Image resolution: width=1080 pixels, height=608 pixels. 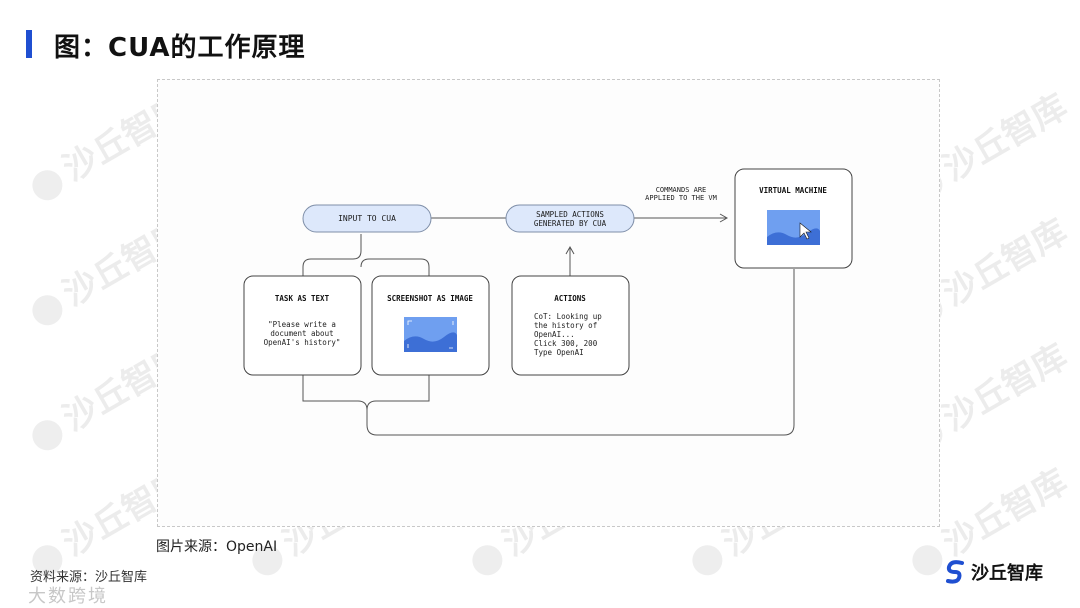 I want to click on sampled-actions-label-1: SAMPLED ACTIONS, so click(x=570, y=214).